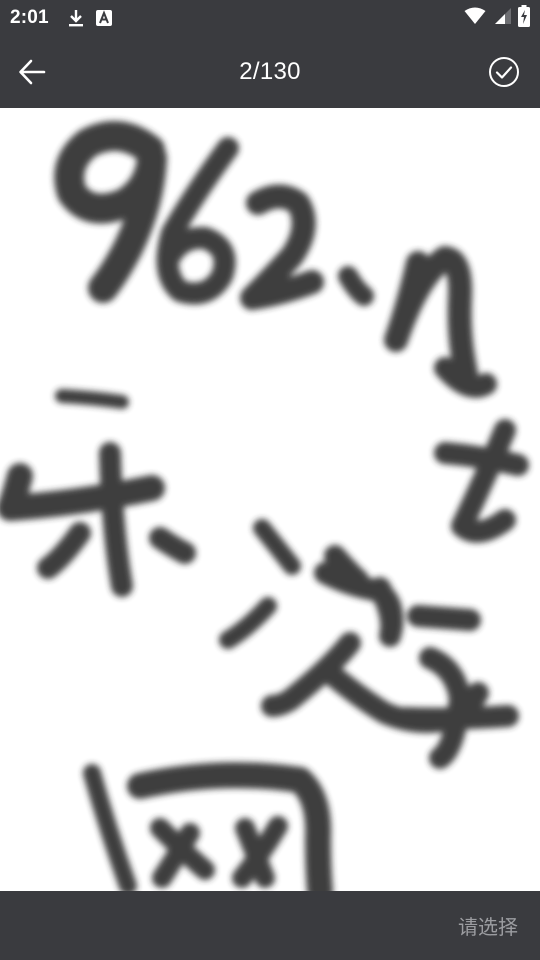 This screenshot has height=960, width=540. Describe the element at coordinates (29, 17) in the screenshot. I see `status-time: 2:01` at that location.